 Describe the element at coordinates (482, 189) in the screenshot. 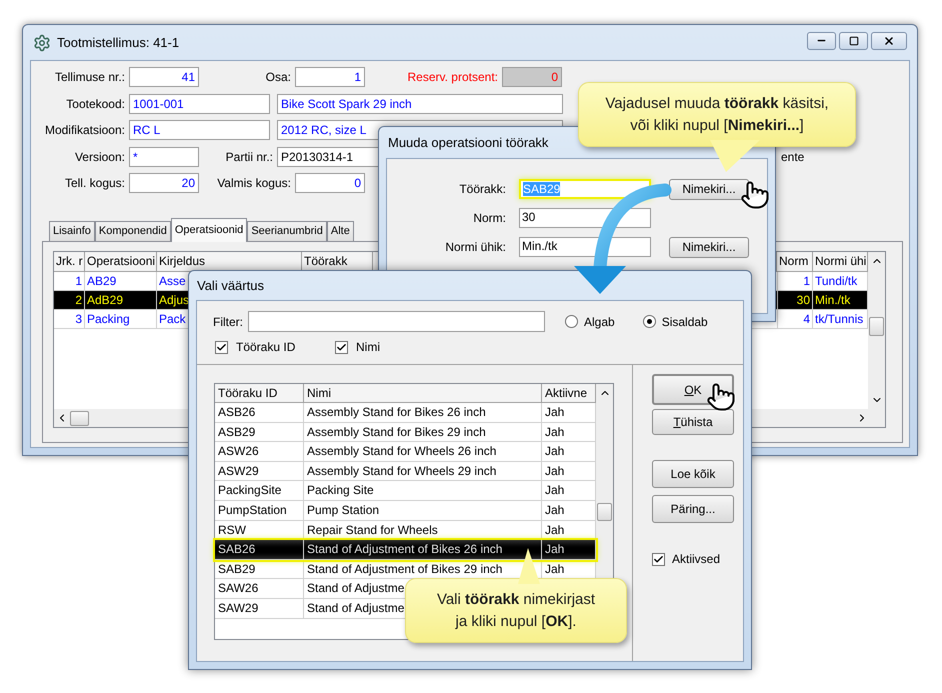

I see `field-label: Töörakk:` at that location.